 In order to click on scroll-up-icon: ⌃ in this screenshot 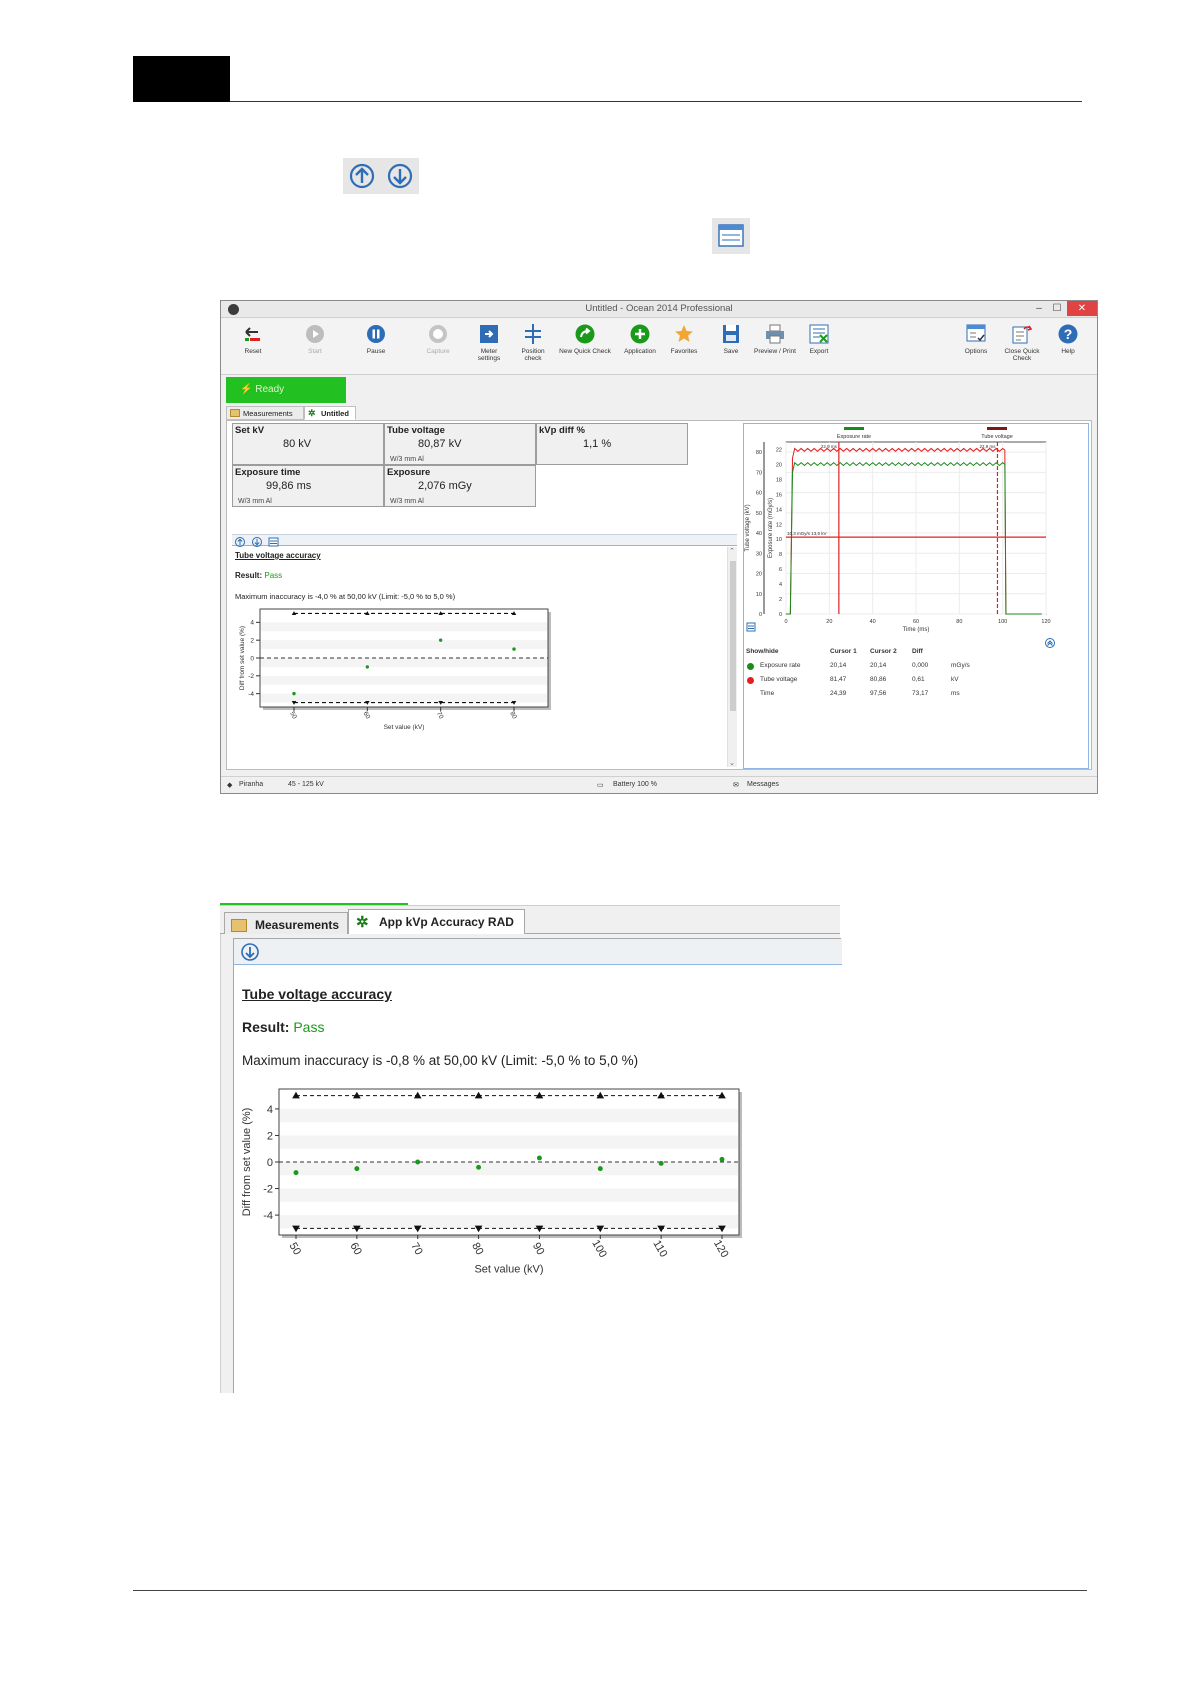, I will do `click(732, 551)`.